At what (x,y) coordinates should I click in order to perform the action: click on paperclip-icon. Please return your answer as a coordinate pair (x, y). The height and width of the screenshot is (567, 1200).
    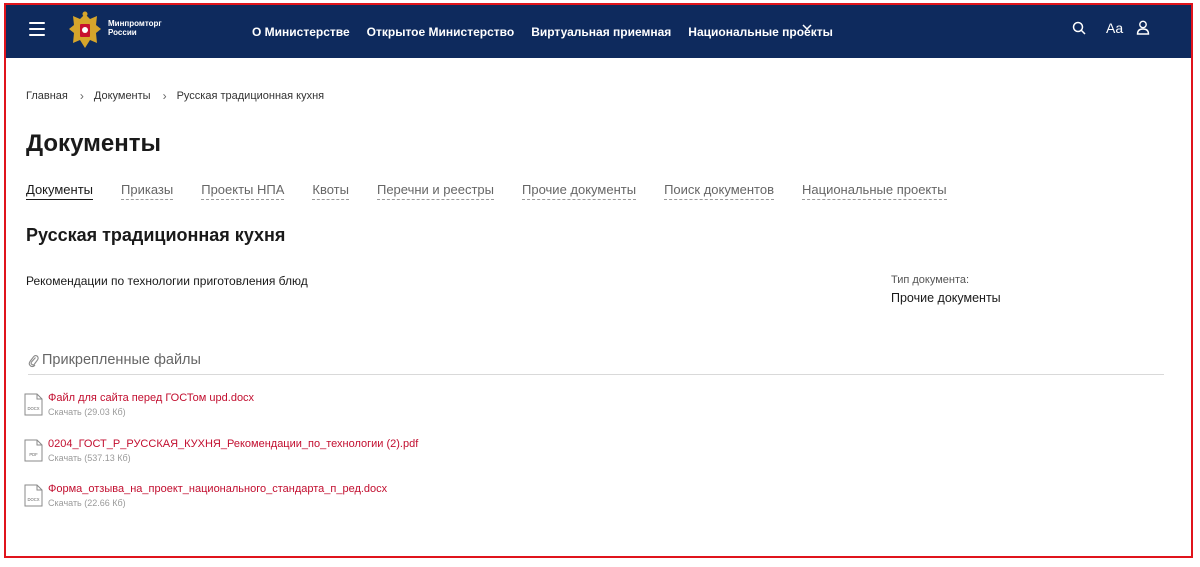
    Looking at the image, I should click on (33, 361).